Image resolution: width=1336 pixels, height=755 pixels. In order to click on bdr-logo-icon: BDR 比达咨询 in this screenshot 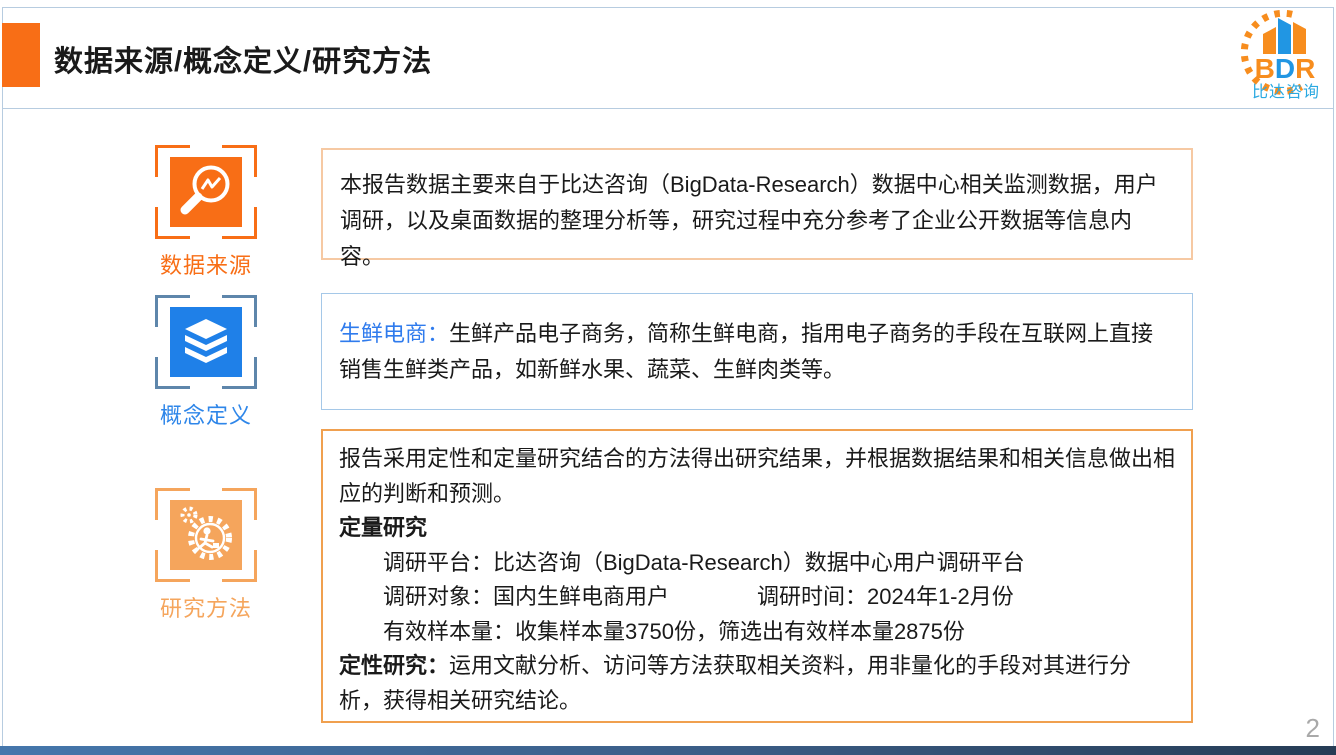, I will do `click(1280, 55)`.